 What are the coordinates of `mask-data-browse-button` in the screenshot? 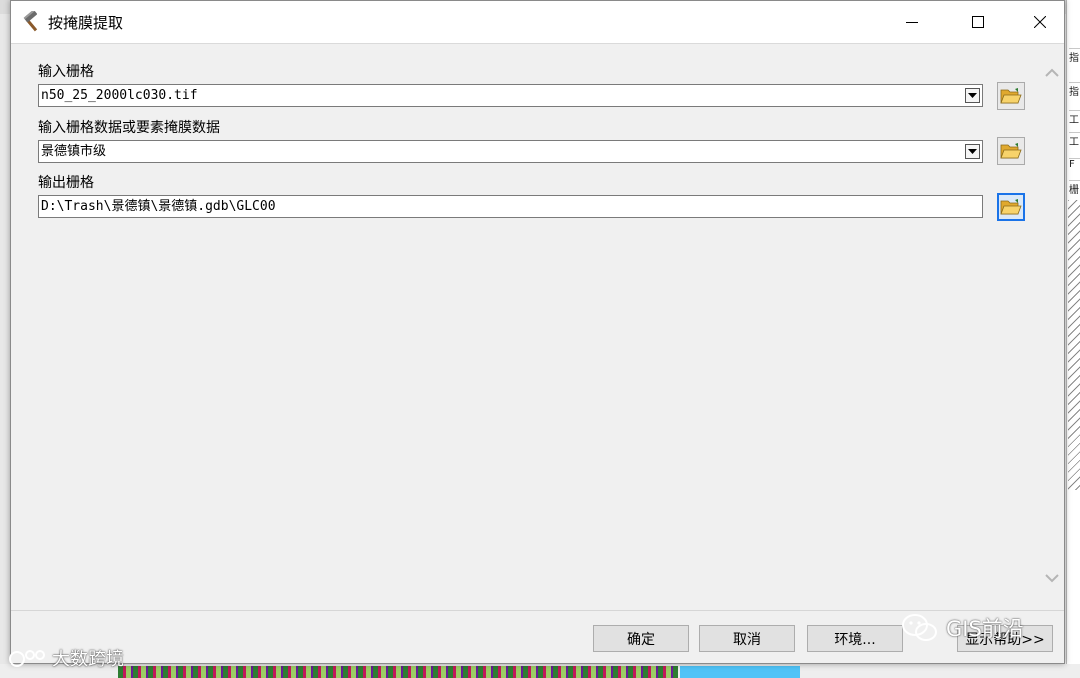 It's located at (1011, 151).